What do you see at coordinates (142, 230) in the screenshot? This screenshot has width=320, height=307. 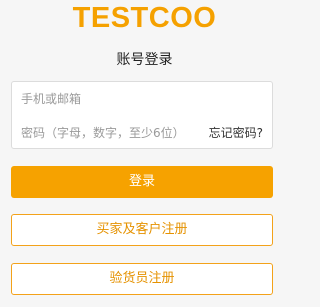 I see `buyer-register-button: 买家及客户注册` at bounding box center [142, 230].